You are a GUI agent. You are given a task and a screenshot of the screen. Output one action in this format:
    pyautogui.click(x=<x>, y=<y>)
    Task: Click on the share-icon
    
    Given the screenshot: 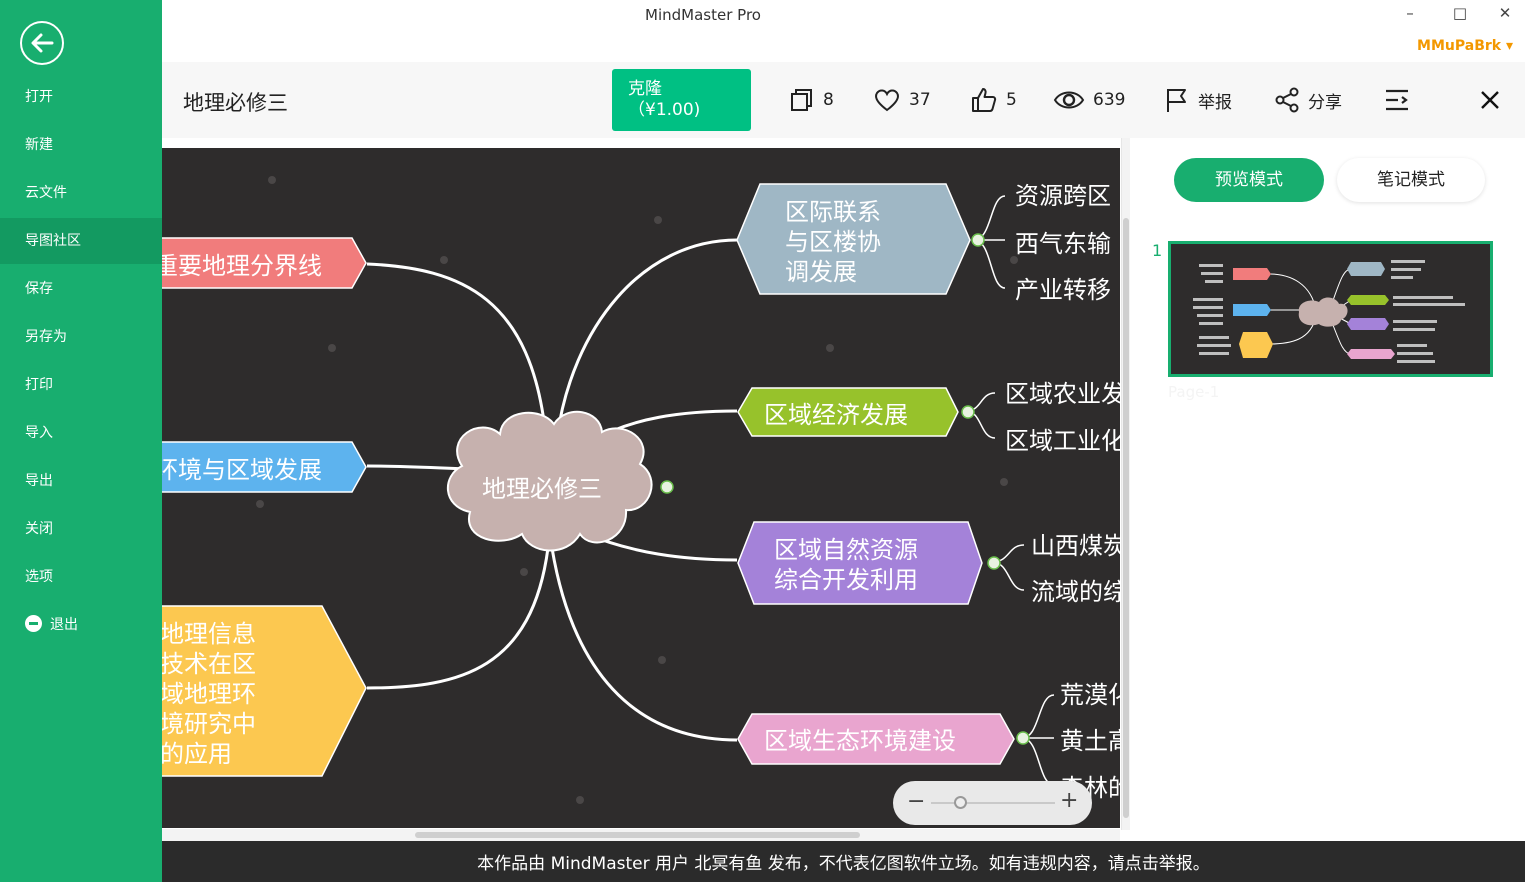 What is the action you would take?
    pyautogui.click(x=1287, y=100)
    